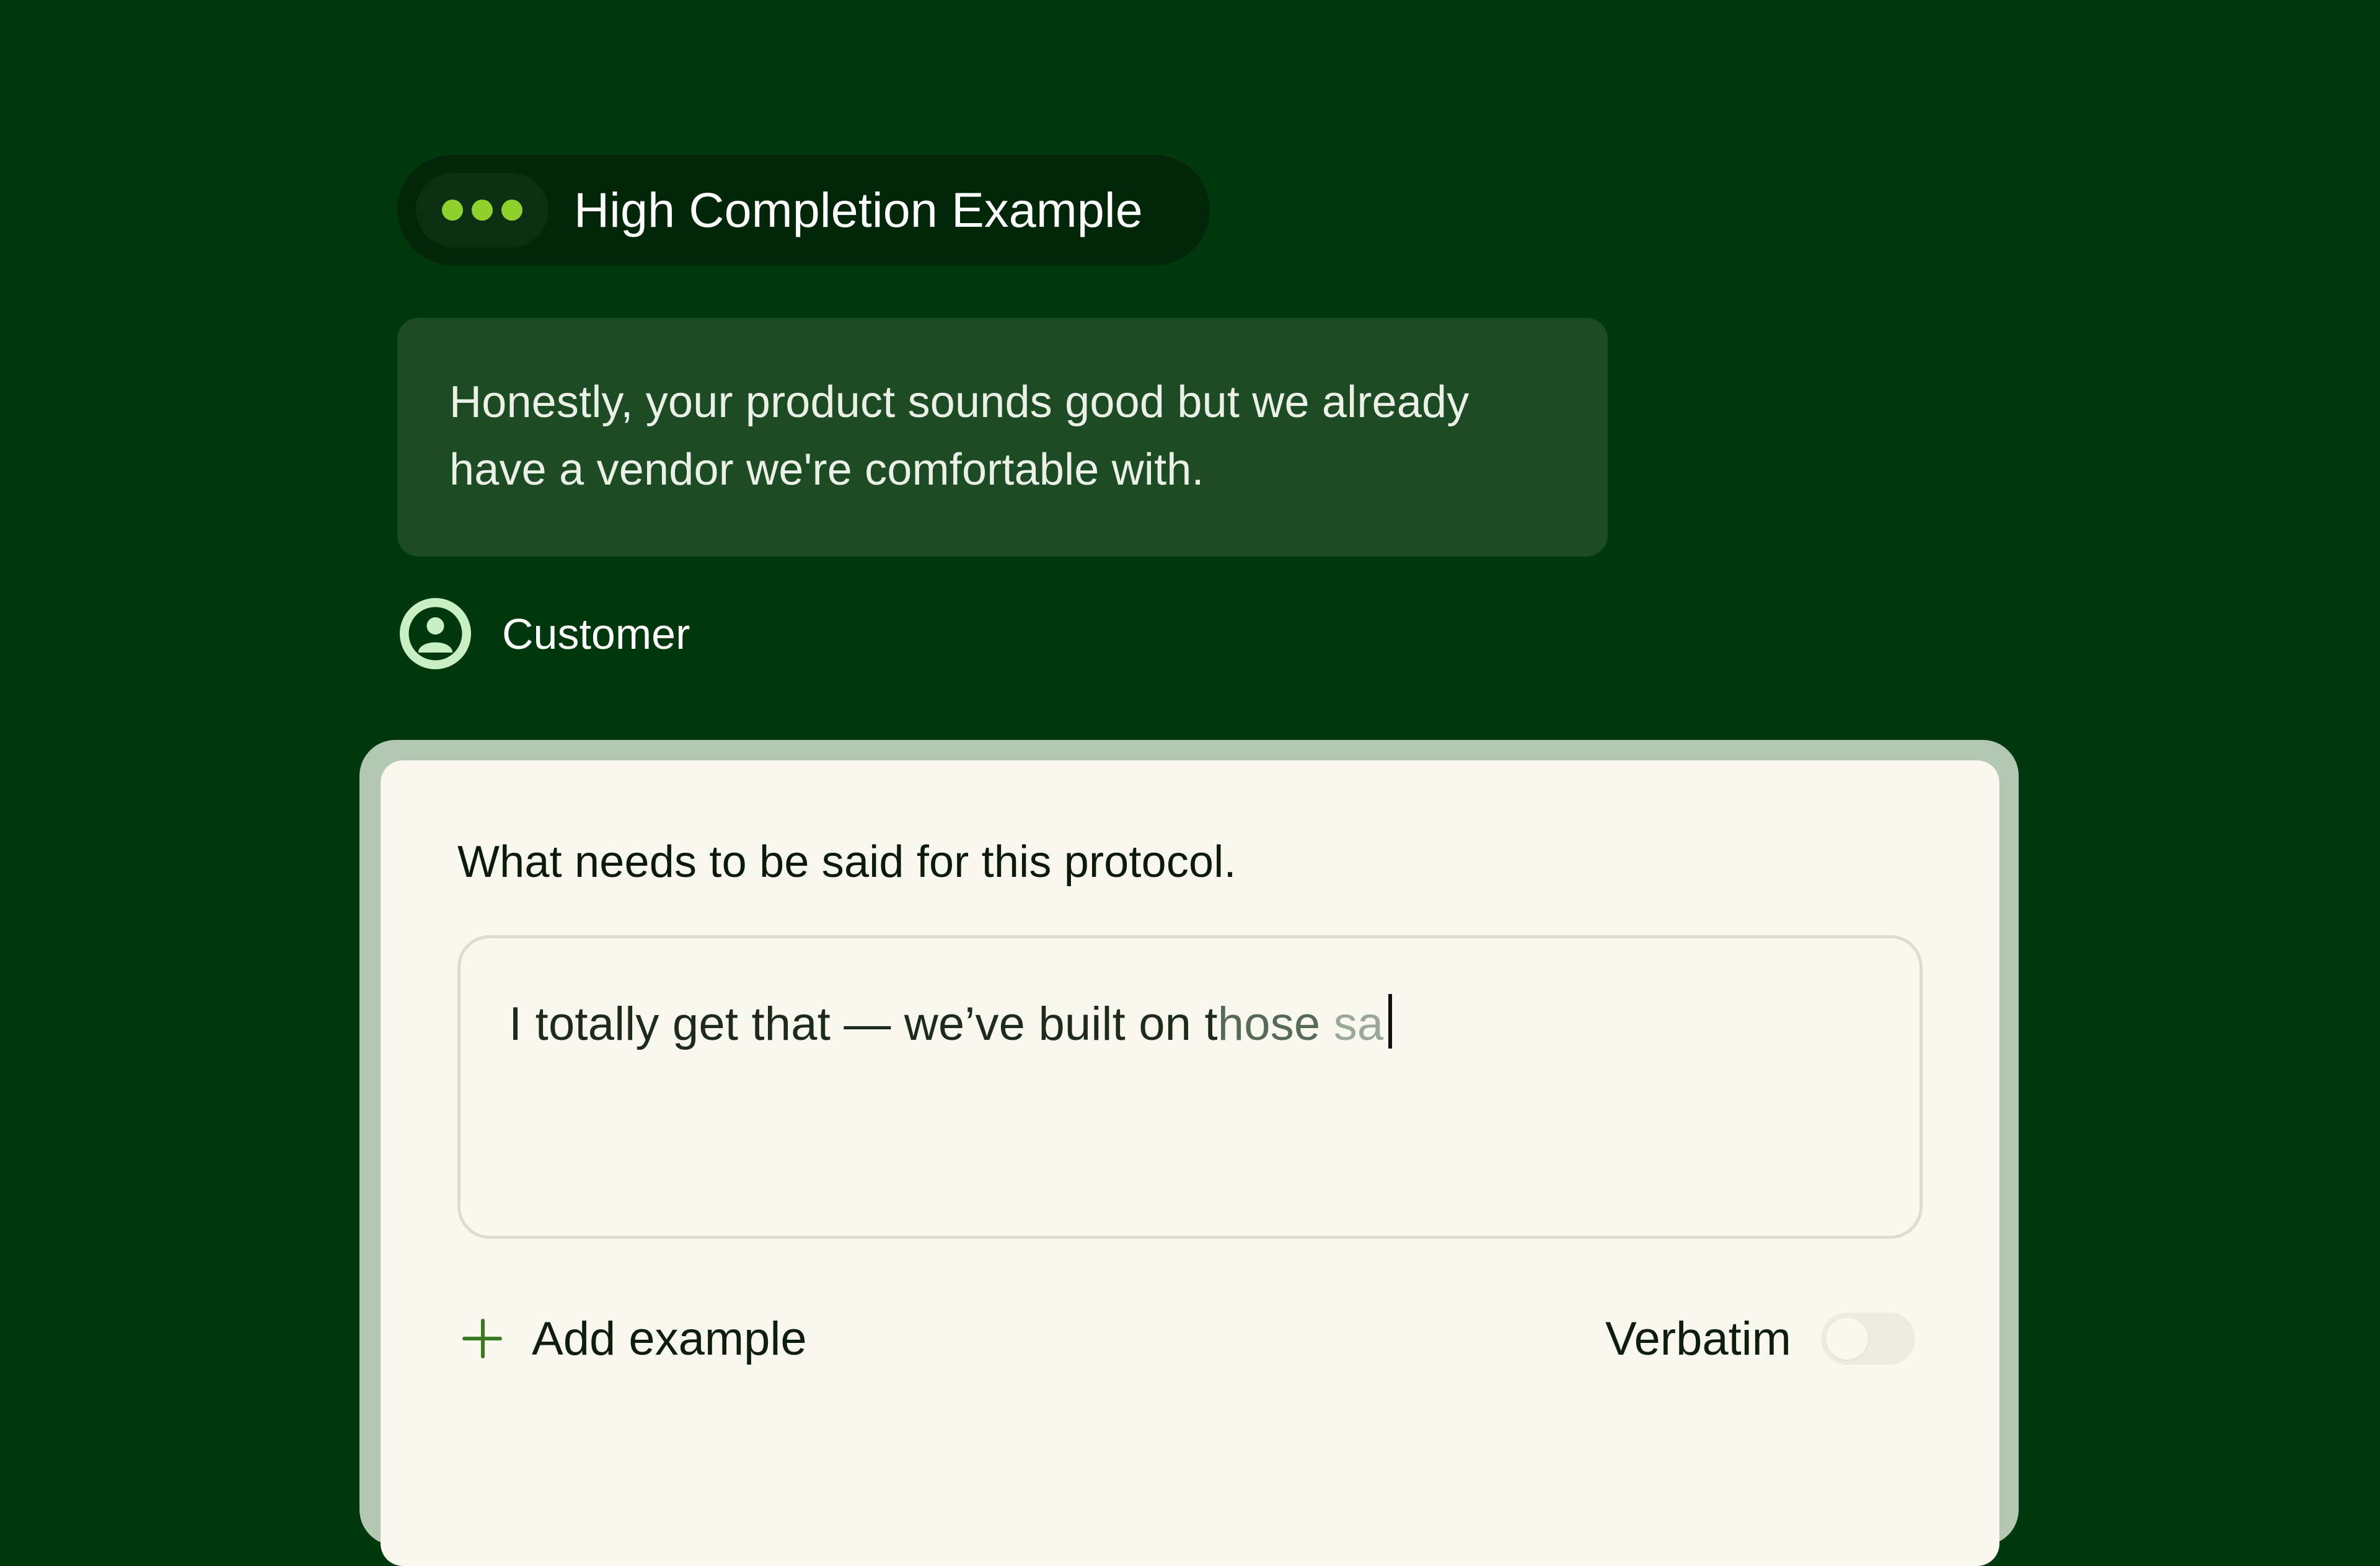  I want to click on plus-icon, so click(482, 1338).